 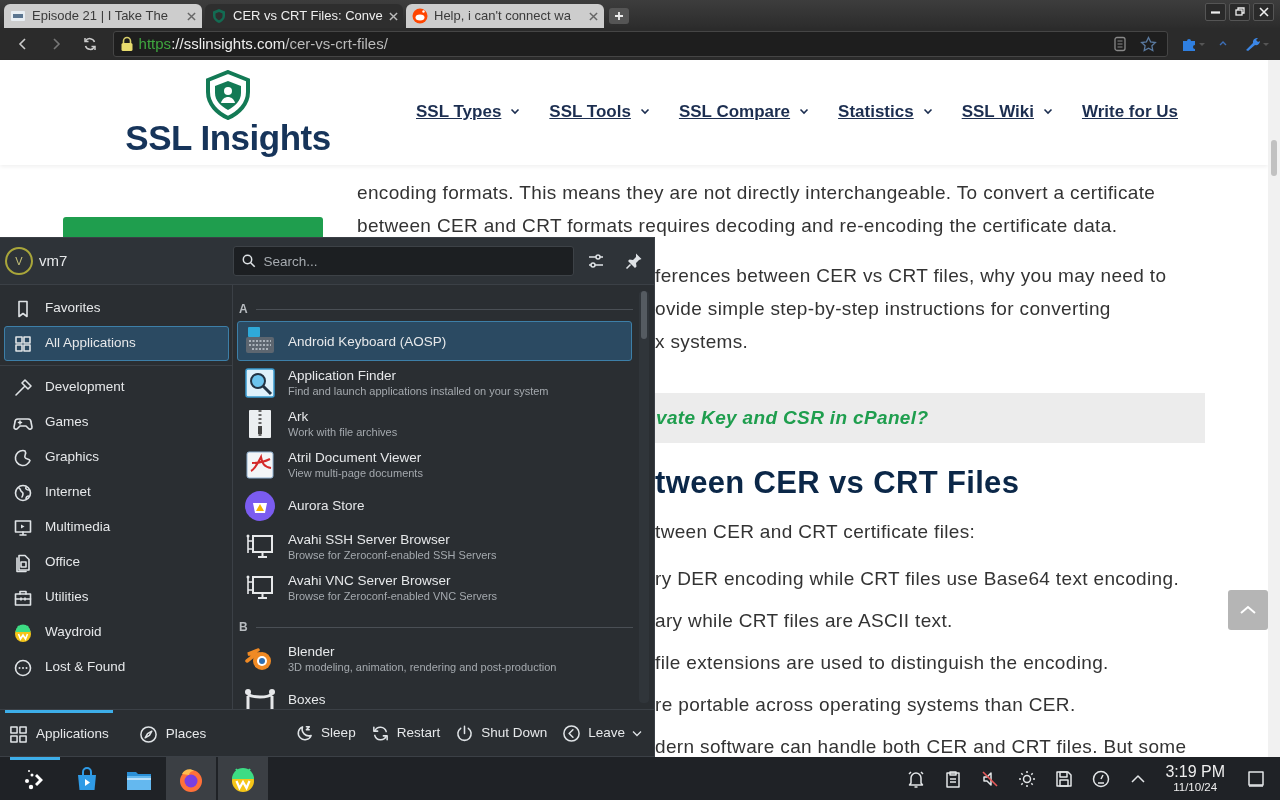 What do you see at coordinates (838, 483) in the screenshot?
I see `section-heading: tween CER vs CRT Files` at bounding box center [838, 483].